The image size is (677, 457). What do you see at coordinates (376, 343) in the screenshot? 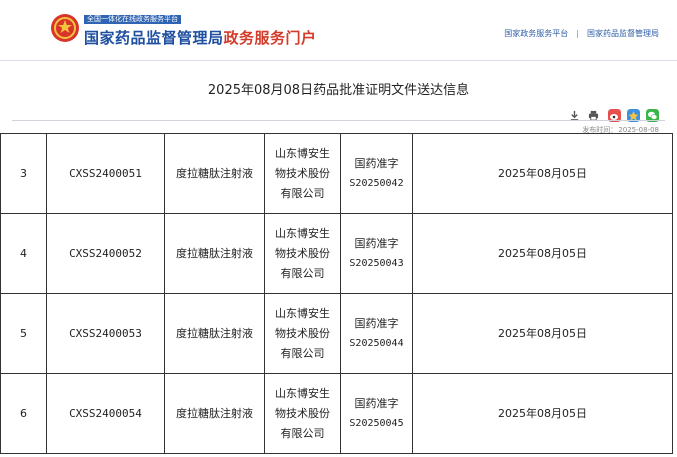
I see `cell-approval-number-line: S20250044` at bounding box center [376, 343].